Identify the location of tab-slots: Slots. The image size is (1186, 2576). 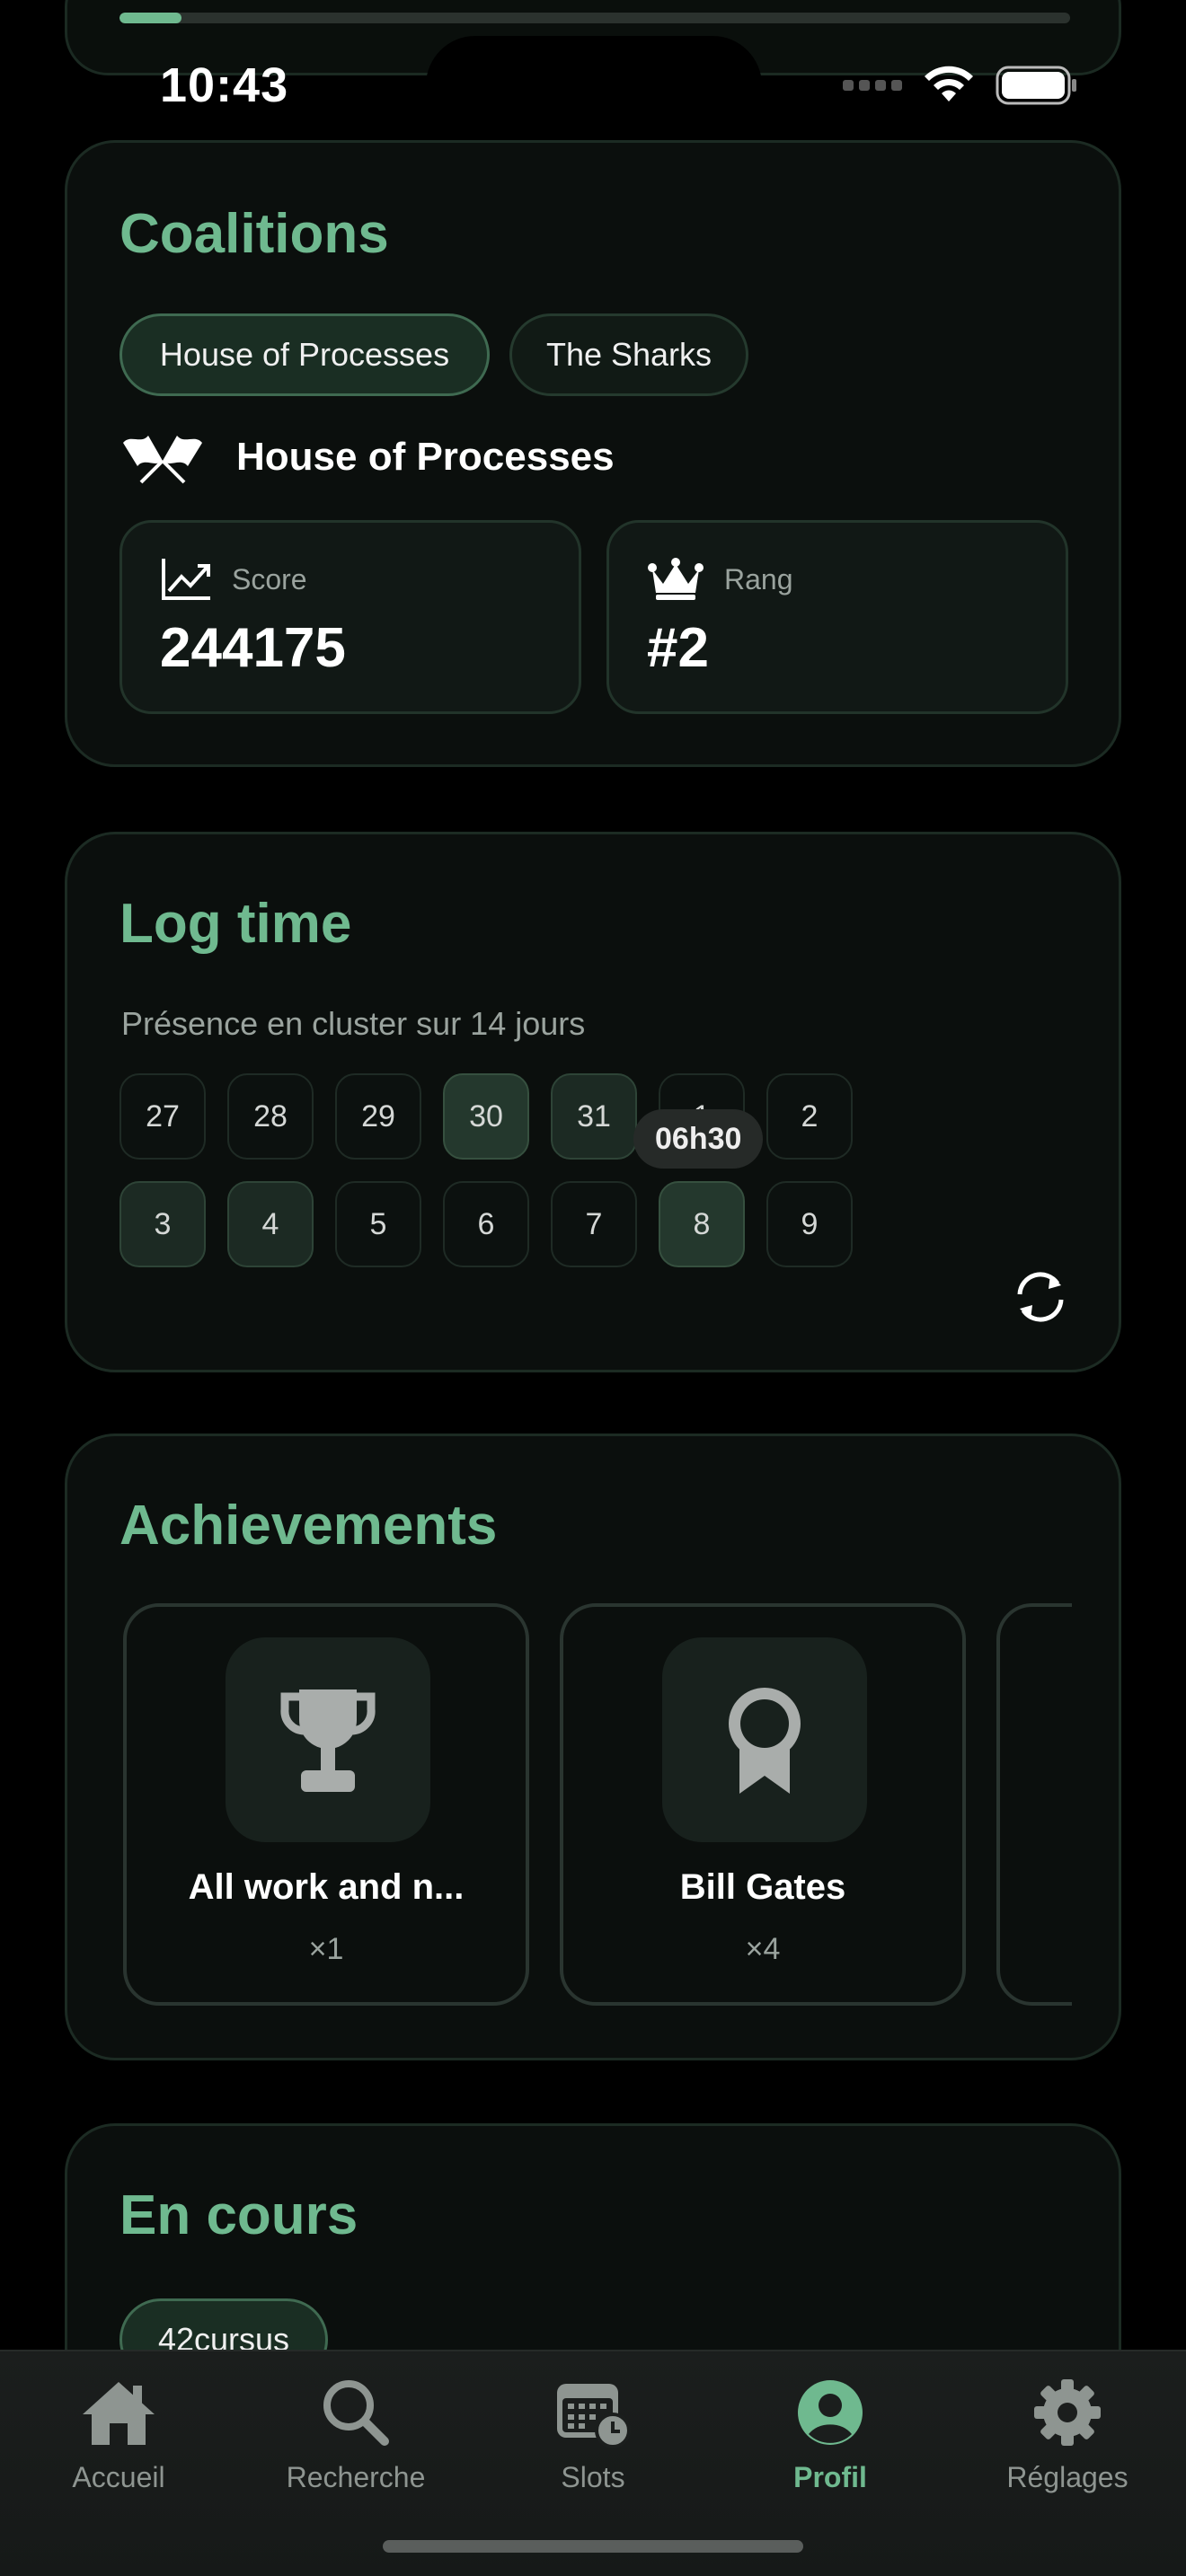
(593, 2433).